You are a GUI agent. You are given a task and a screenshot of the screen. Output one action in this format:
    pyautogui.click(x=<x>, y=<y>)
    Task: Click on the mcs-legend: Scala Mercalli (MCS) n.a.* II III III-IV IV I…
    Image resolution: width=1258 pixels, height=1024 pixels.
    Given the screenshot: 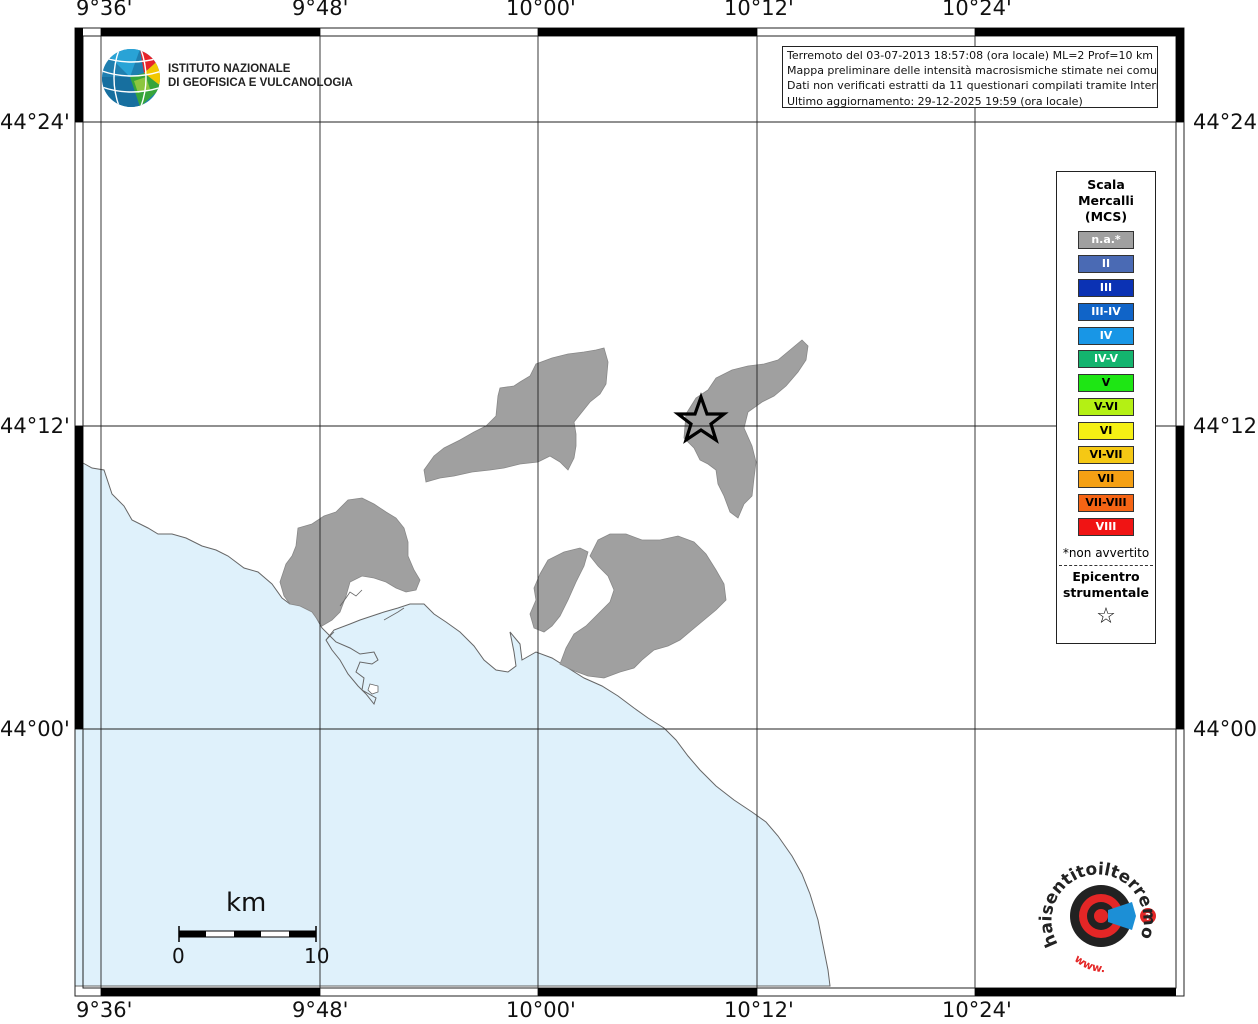 What is the action you would take?
    pyautogui.click(x=1106, y=407)
    